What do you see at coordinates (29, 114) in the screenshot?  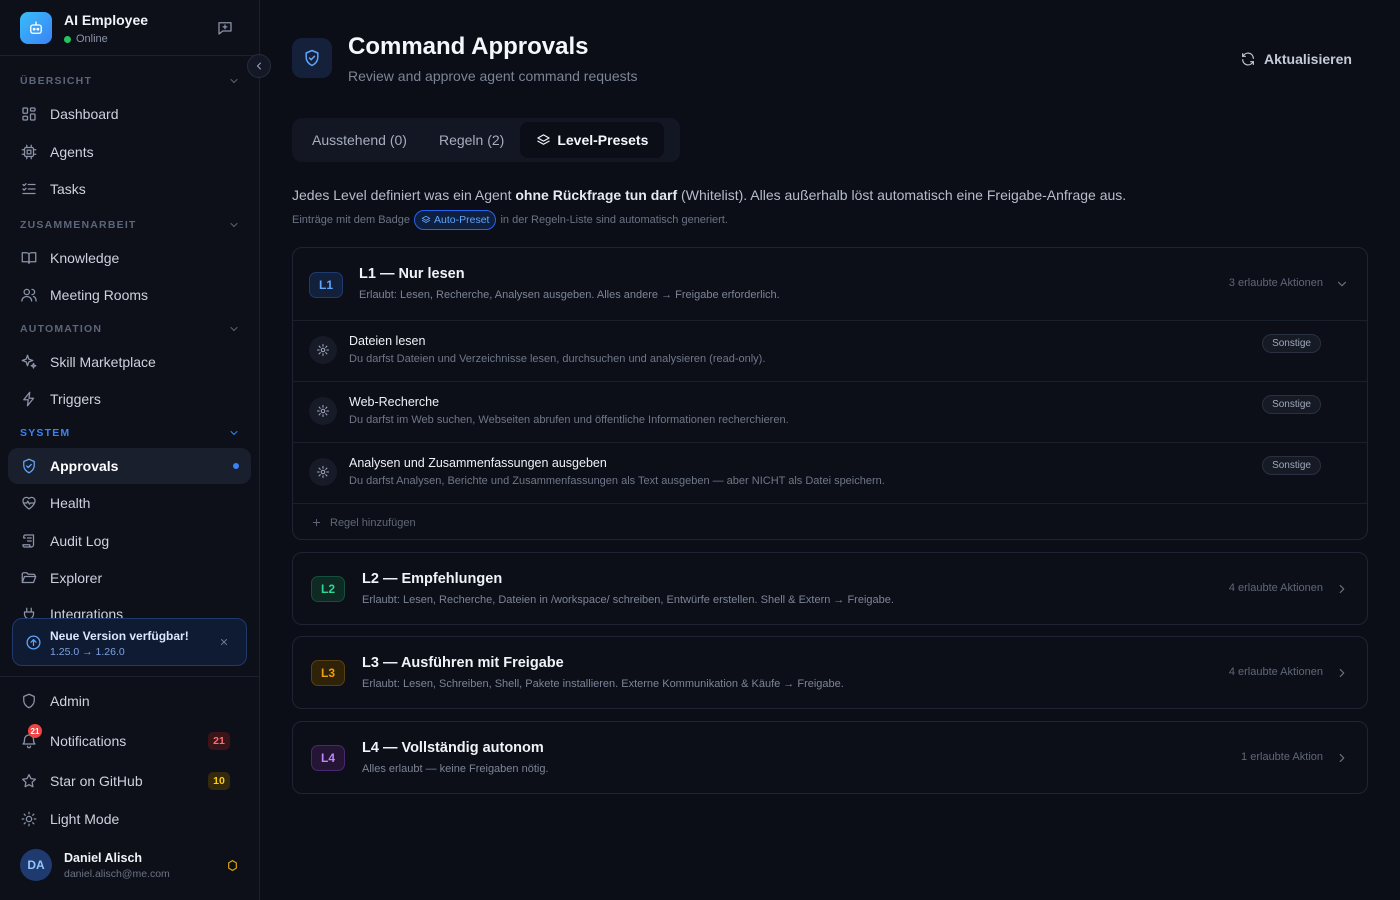 I see `dashboard-icon` at bounding box center [29, 114].